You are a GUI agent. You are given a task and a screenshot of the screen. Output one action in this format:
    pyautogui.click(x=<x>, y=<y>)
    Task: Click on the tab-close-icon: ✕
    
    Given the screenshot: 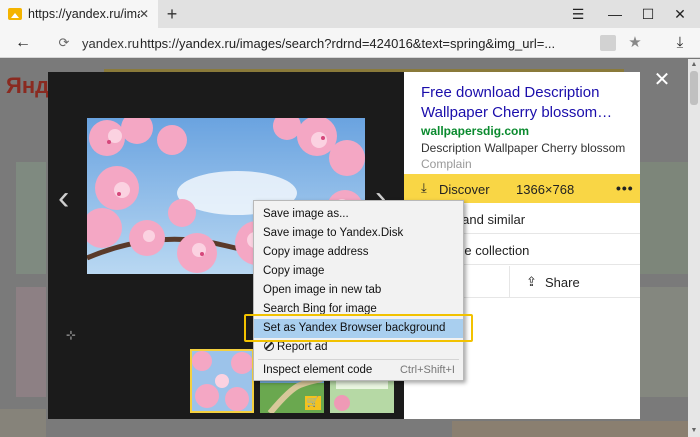 What is the action you would take?
    pyautogui.click(x=144, y=14)
    